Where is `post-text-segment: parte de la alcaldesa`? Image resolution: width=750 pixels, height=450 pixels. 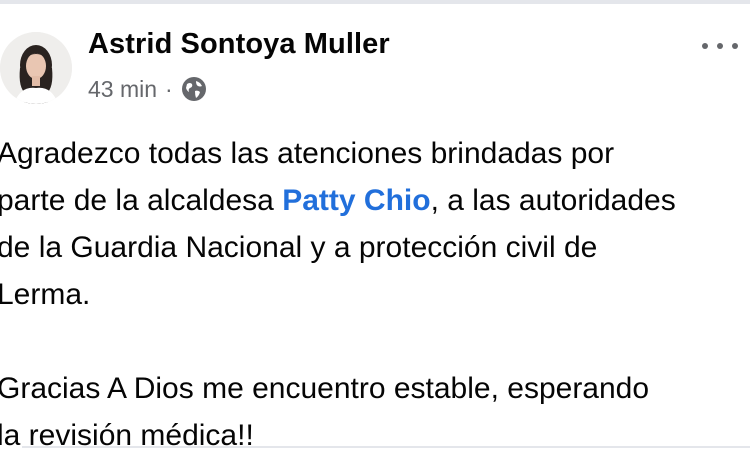 post-text-segment: parte de la alcaldesa is located at coordinates (141, 200).